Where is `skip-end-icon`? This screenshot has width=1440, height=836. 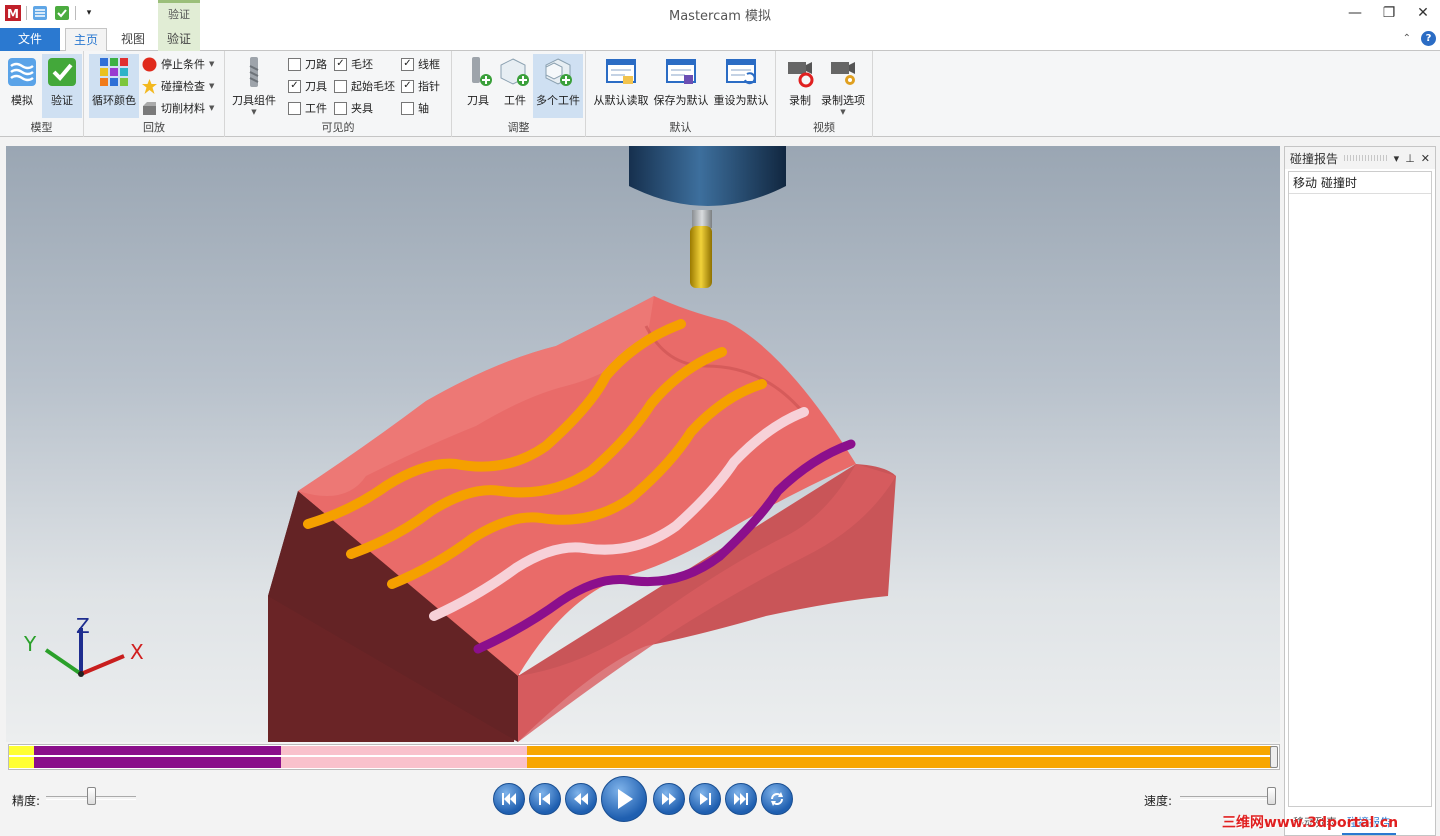 skip-end-icon is located at coordinates (741, 799).